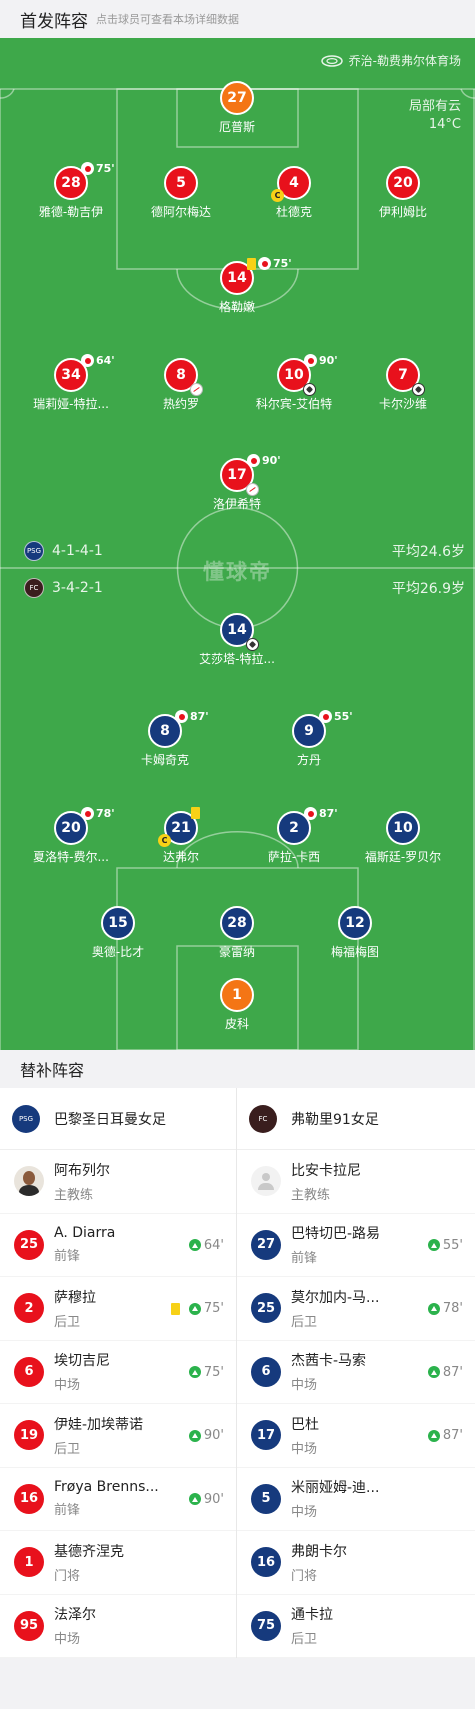  What do you see at coordinates (180, 857) in the screenshot?
I see `player-name: 达弗尔` at bounding box center [180, 857].